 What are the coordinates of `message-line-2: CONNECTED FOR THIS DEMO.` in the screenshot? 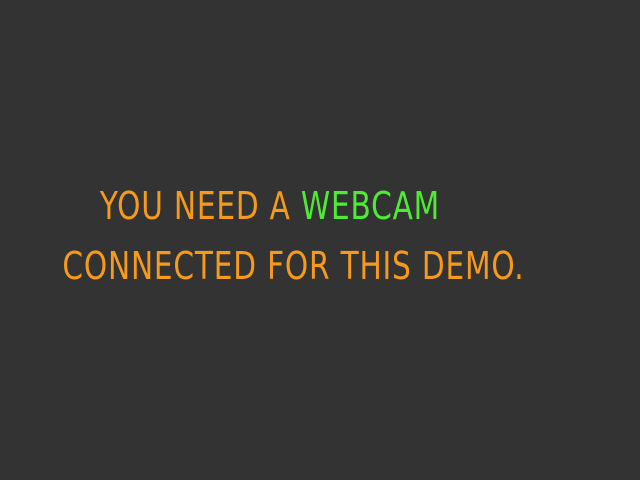 It's located at (293, 266).